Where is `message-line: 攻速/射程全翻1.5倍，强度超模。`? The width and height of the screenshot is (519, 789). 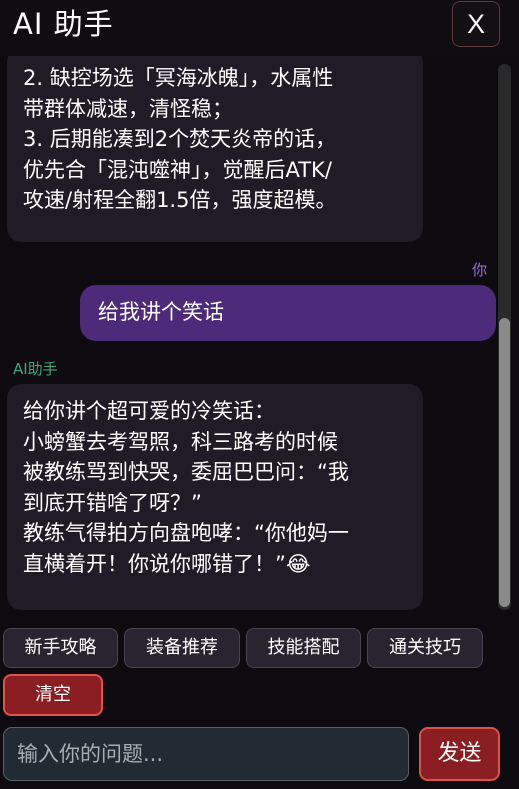
message-line: 攻速/射程全翻1.5倍，强度超模。 is located at coordinates (180, 200).